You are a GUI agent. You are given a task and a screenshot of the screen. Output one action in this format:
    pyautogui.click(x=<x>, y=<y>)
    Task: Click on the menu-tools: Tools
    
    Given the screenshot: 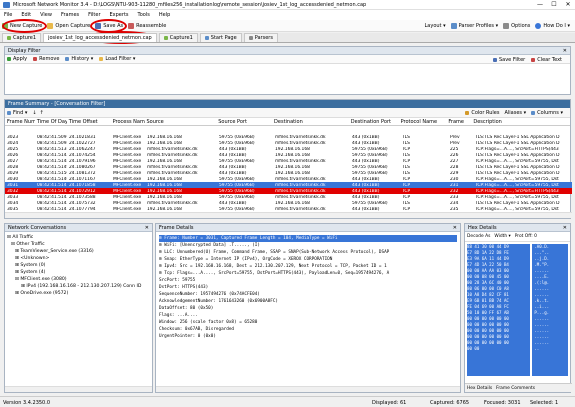 What is the action you would take?
    pyautogui.click(x=144, y=15)
    